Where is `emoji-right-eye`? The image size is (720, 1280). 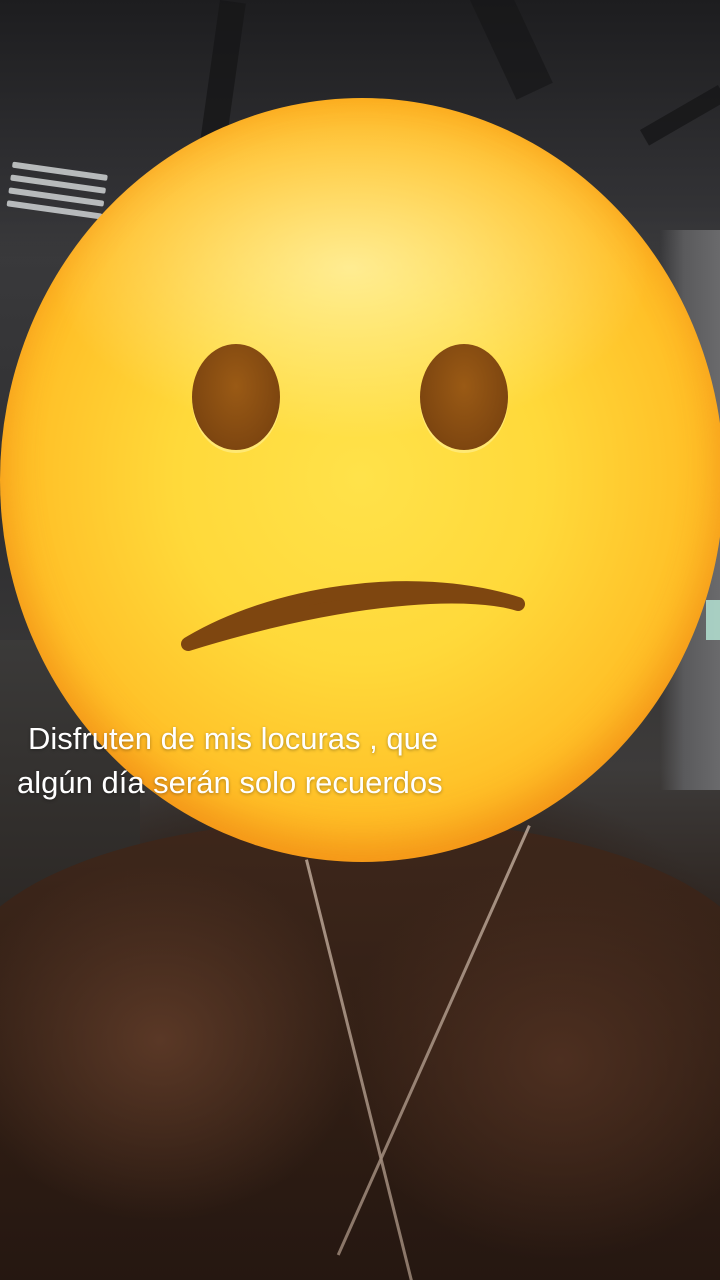 emoji-right-eye is located at coordinates (464, 397).